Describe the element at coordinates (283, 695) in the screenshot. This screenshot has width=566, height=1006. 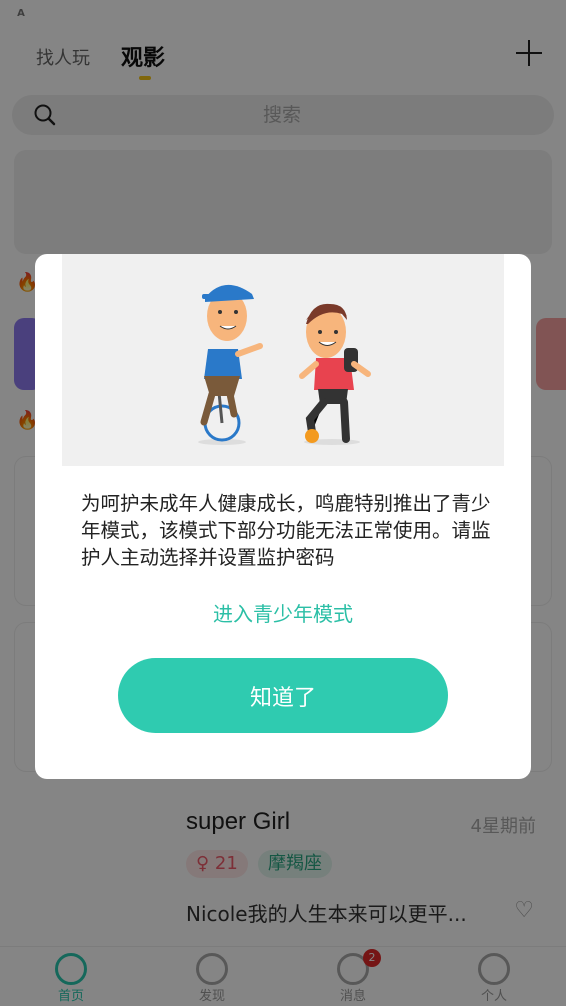
I see `got-it-button: 知道了` at that location.